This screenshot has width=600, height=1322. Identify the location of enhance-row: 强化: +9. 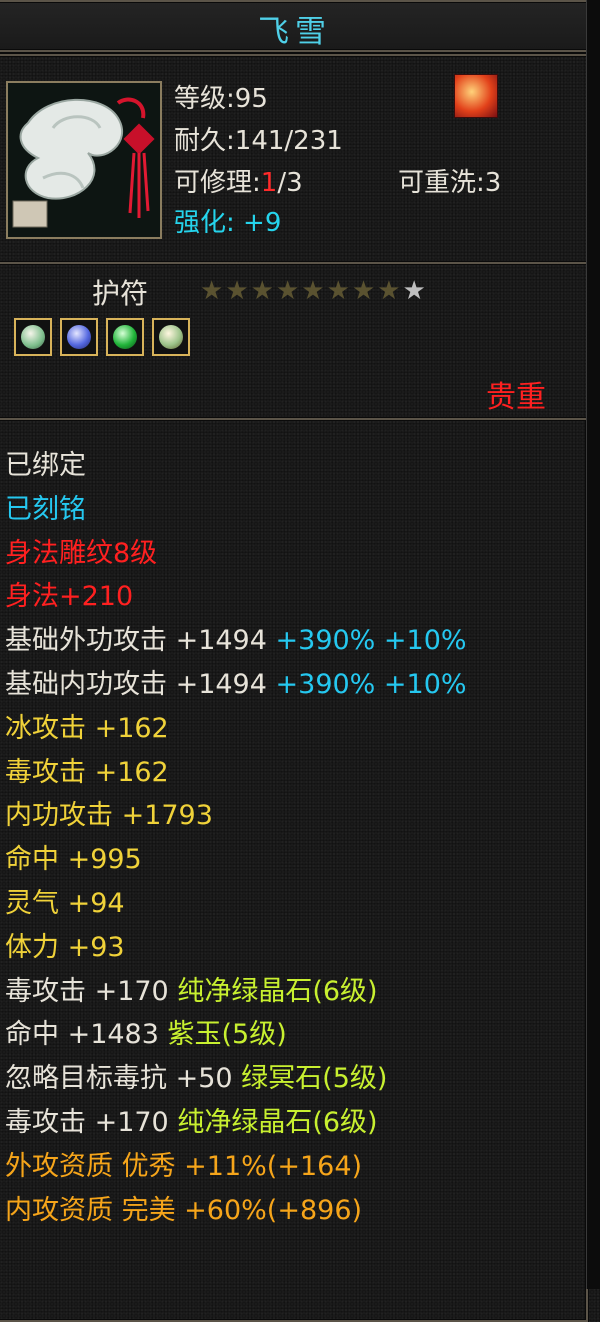
(227, 220).